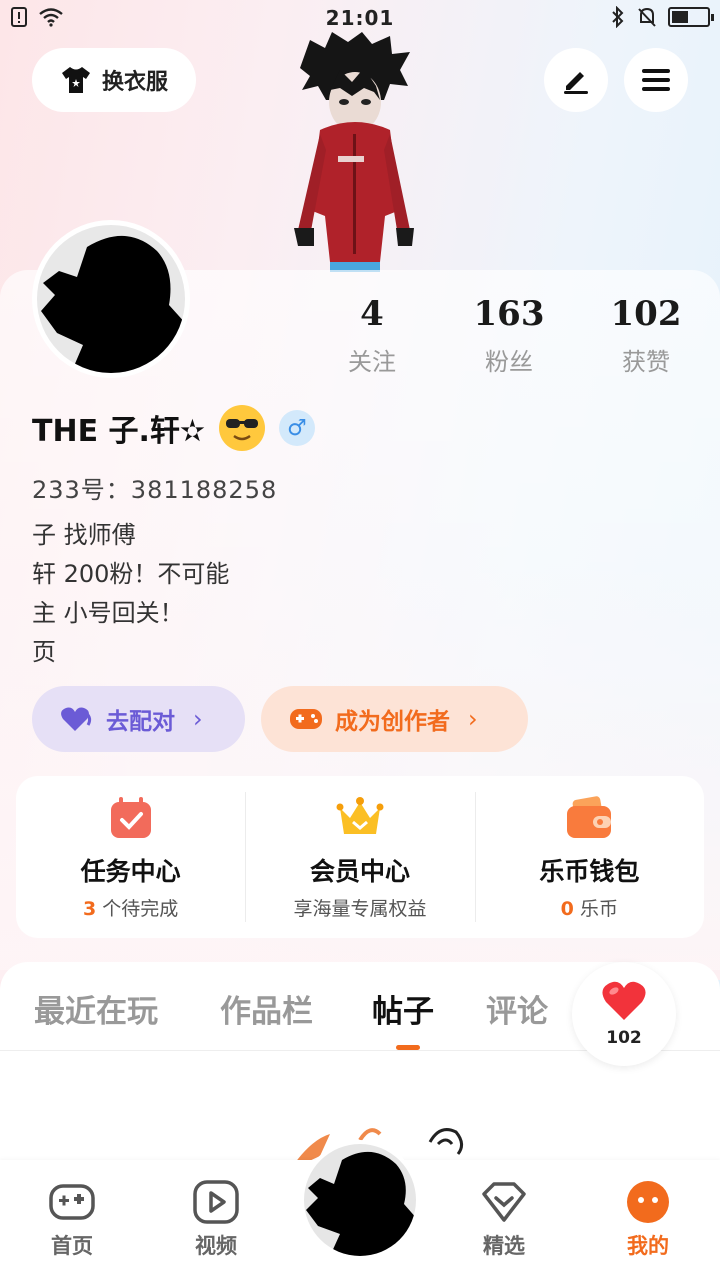 The width and height of the screenshot is (720, 1280). I want to click on mute-bell-icon, so click(647, 17).